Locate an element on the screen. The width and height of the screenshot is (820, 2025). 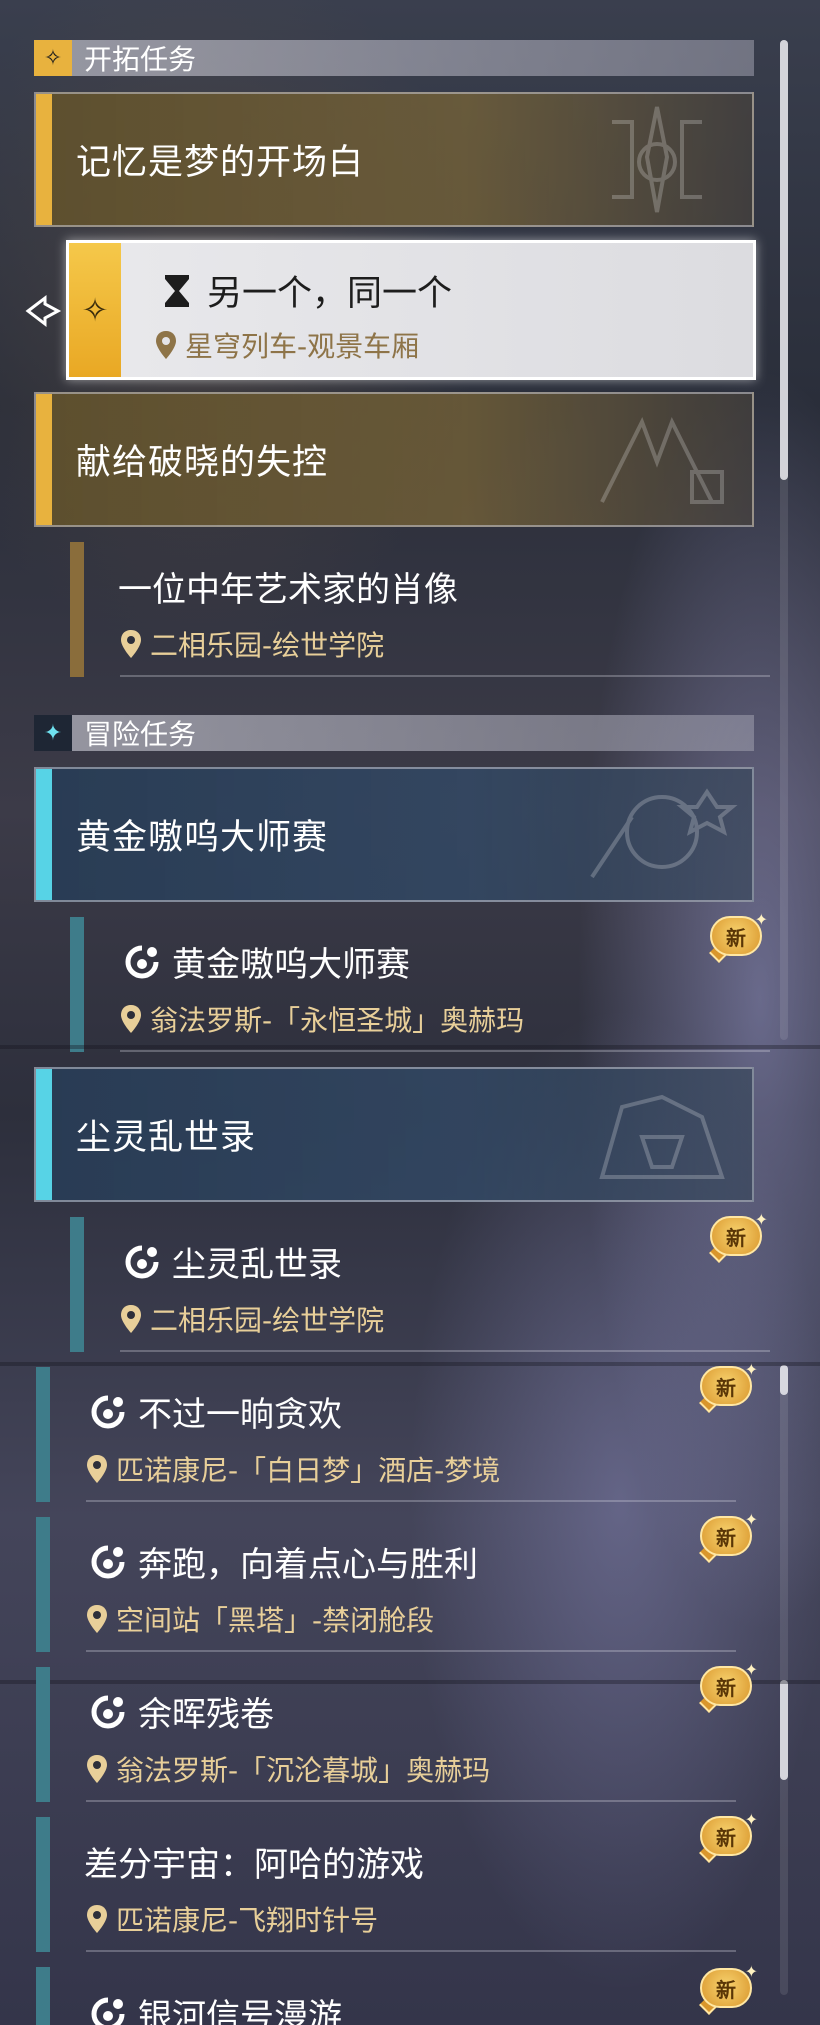
quest-title: 尘灵乱世录 is located at coordinates (257, 1265).